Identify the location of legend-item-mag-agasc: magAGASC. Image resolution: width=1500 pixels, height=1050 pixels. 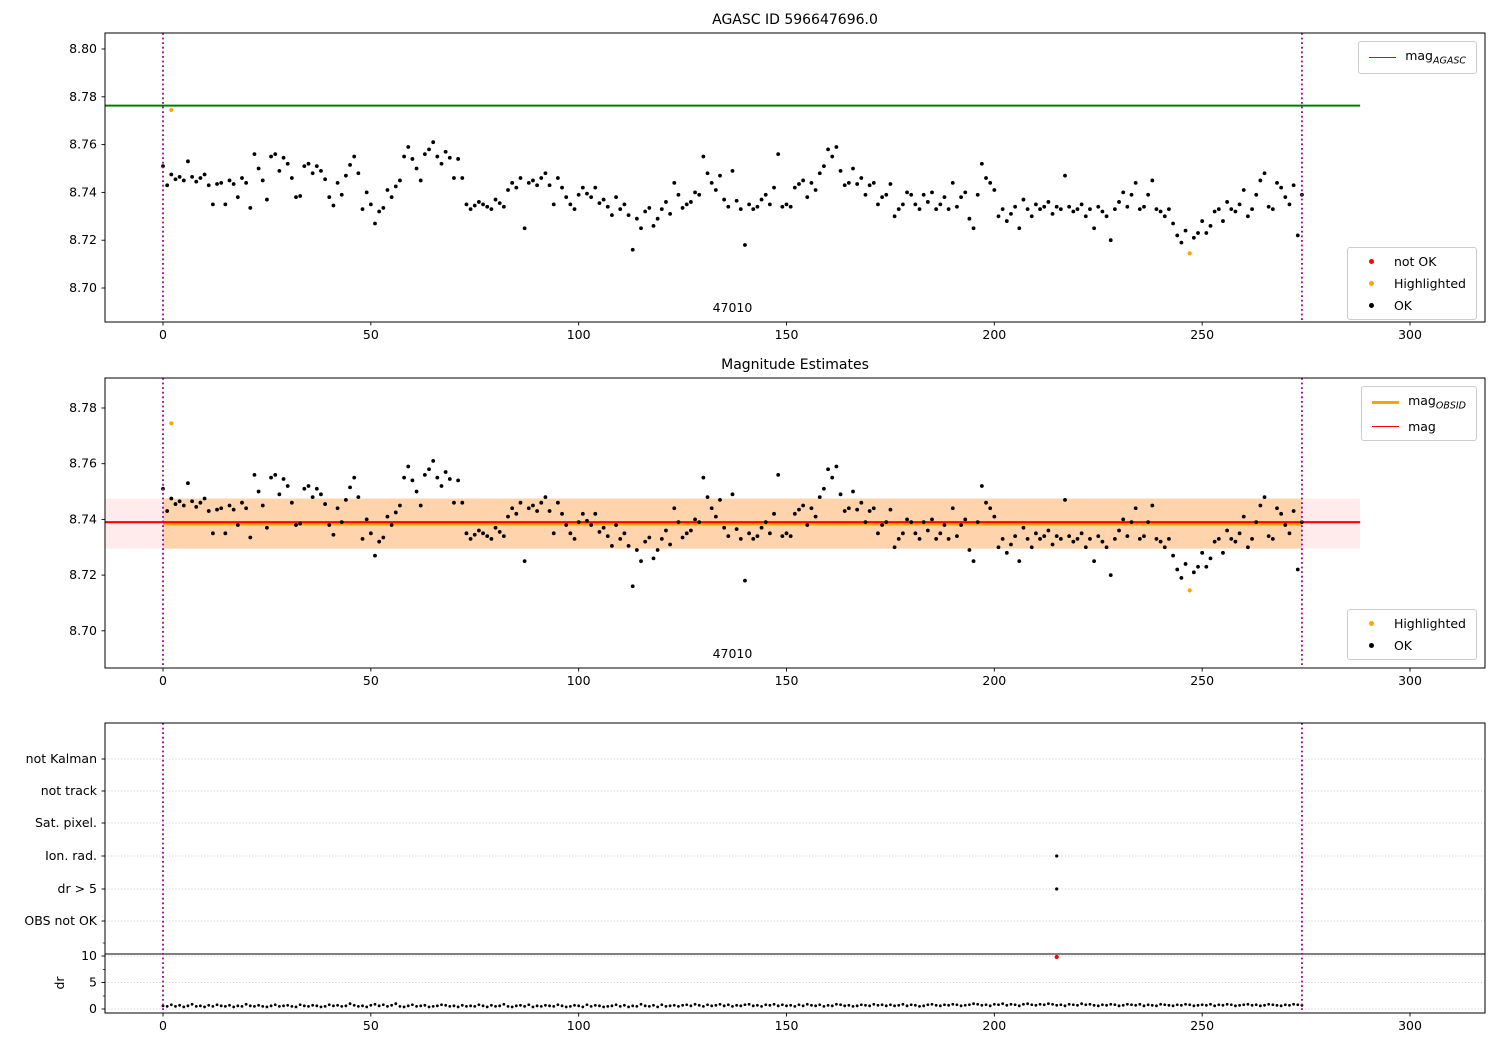
(1417, 57).